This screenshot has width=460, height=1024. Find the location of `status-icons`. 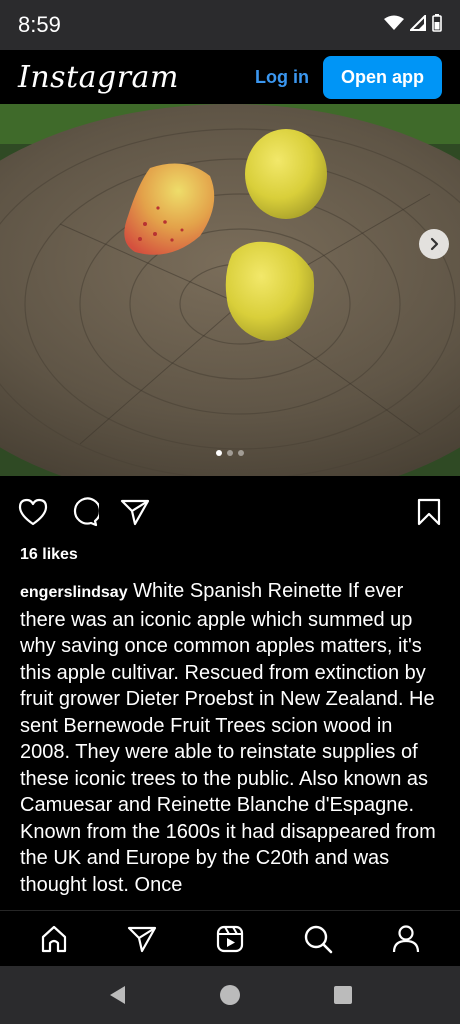

status-icons is located at coordinates (413, 25).